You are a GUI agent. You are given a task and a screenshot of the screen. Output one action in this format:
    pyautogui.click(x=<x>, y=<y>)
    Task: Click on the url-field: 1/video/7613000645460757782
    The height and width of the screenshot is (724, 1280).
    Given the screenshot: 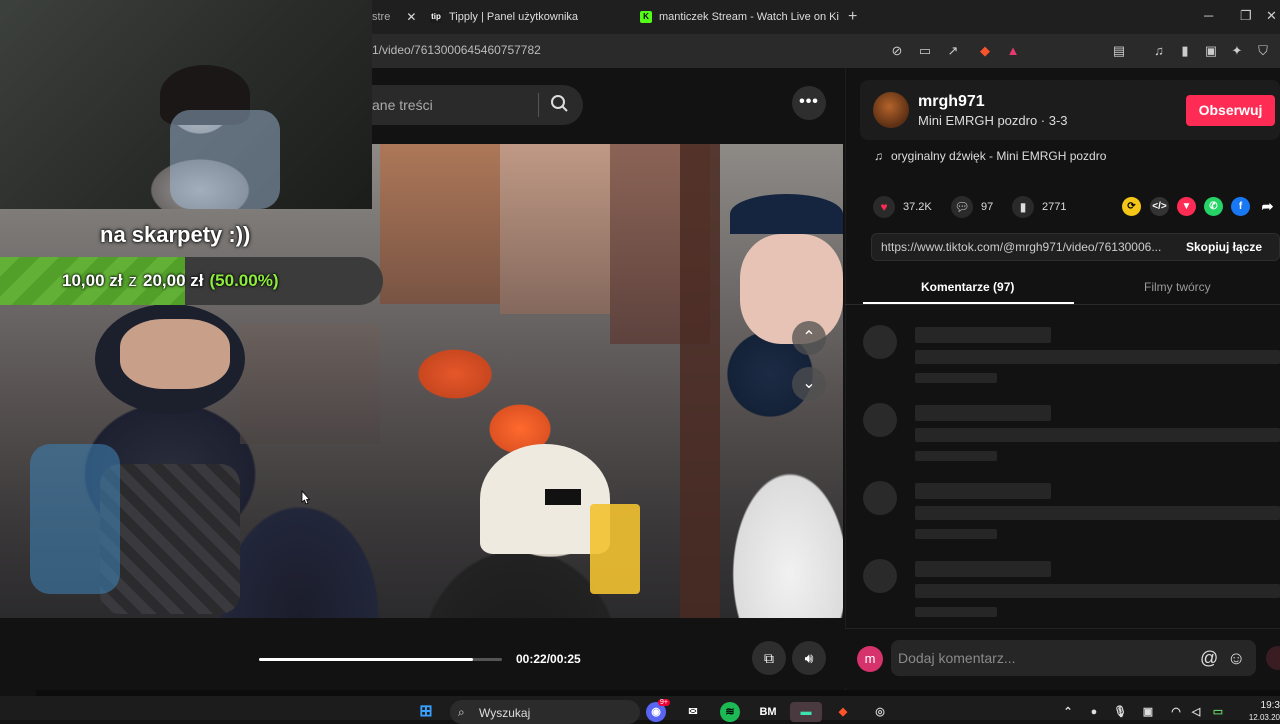 What is the action you would take?
    pyautogui.click(x=456, y=50)
    